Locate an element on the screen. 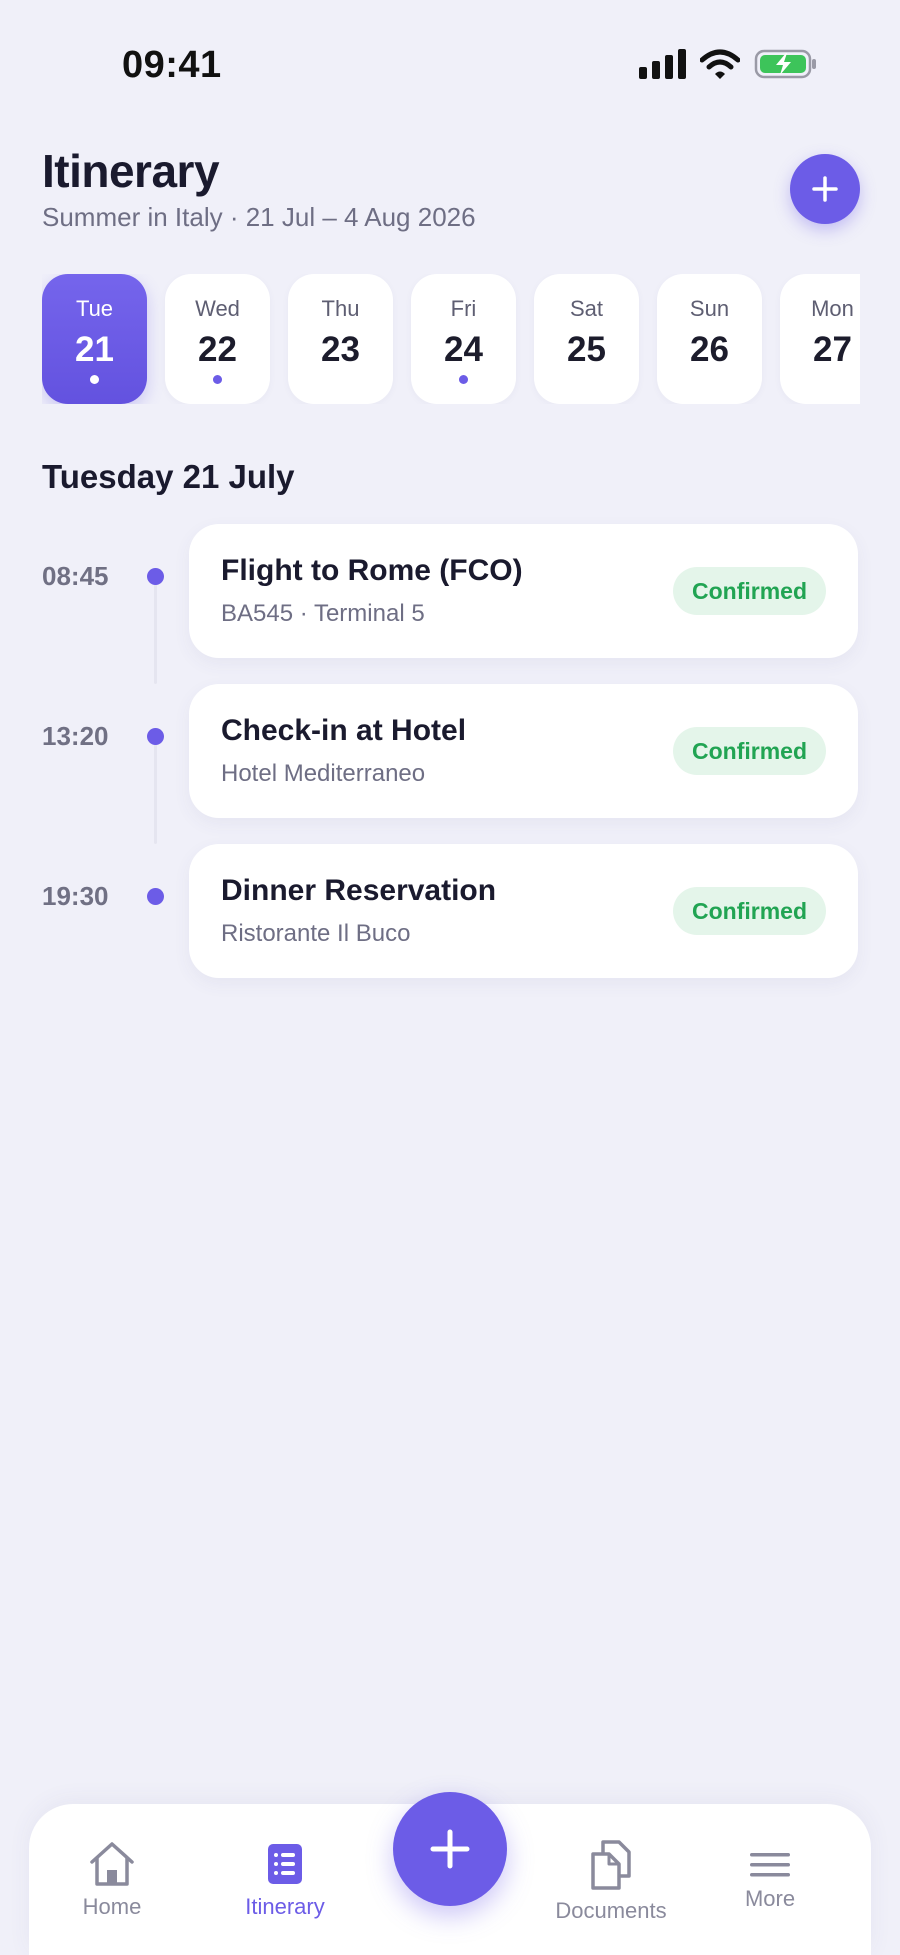 This screenshot has height=1955, width=900. day-name: Thu is located at coordinates (340, 308).